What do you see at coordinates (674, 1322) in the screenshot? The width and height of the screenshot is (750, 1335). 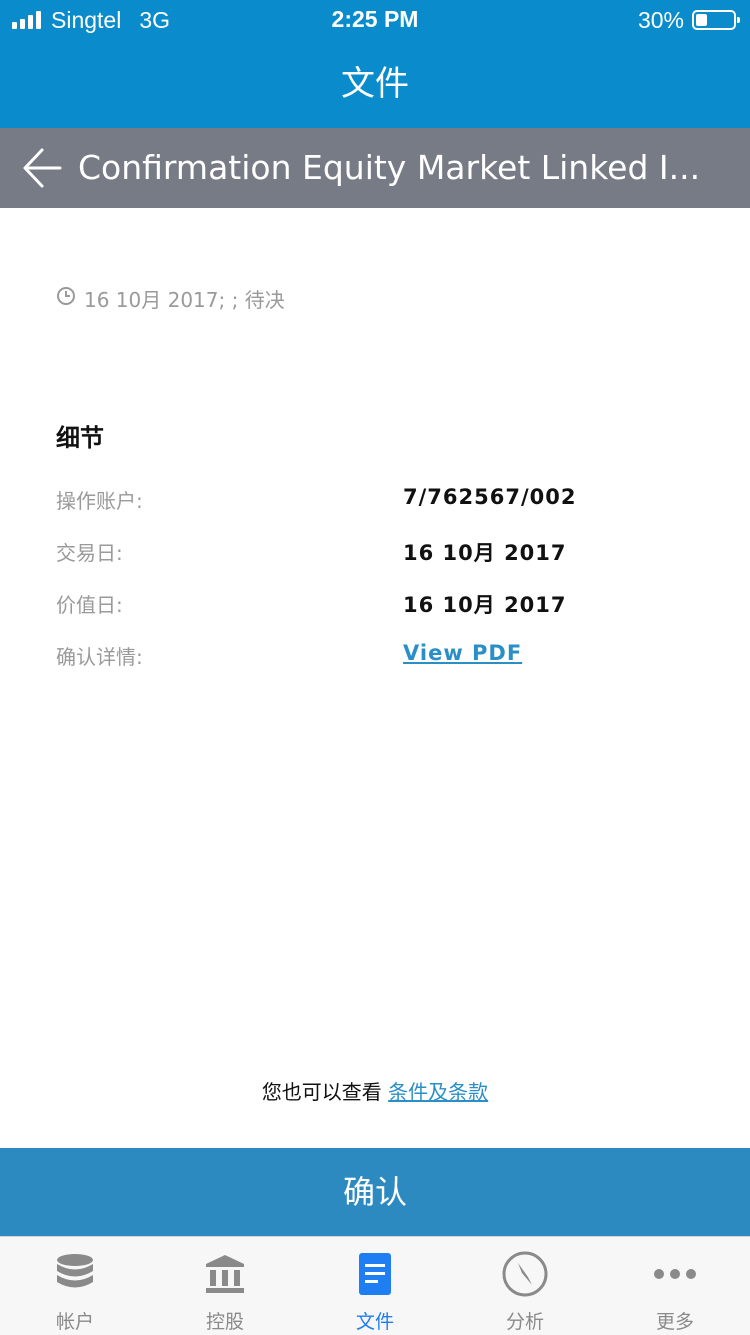 I see `tab-label: 更多` at bounding box center [674, 1322].